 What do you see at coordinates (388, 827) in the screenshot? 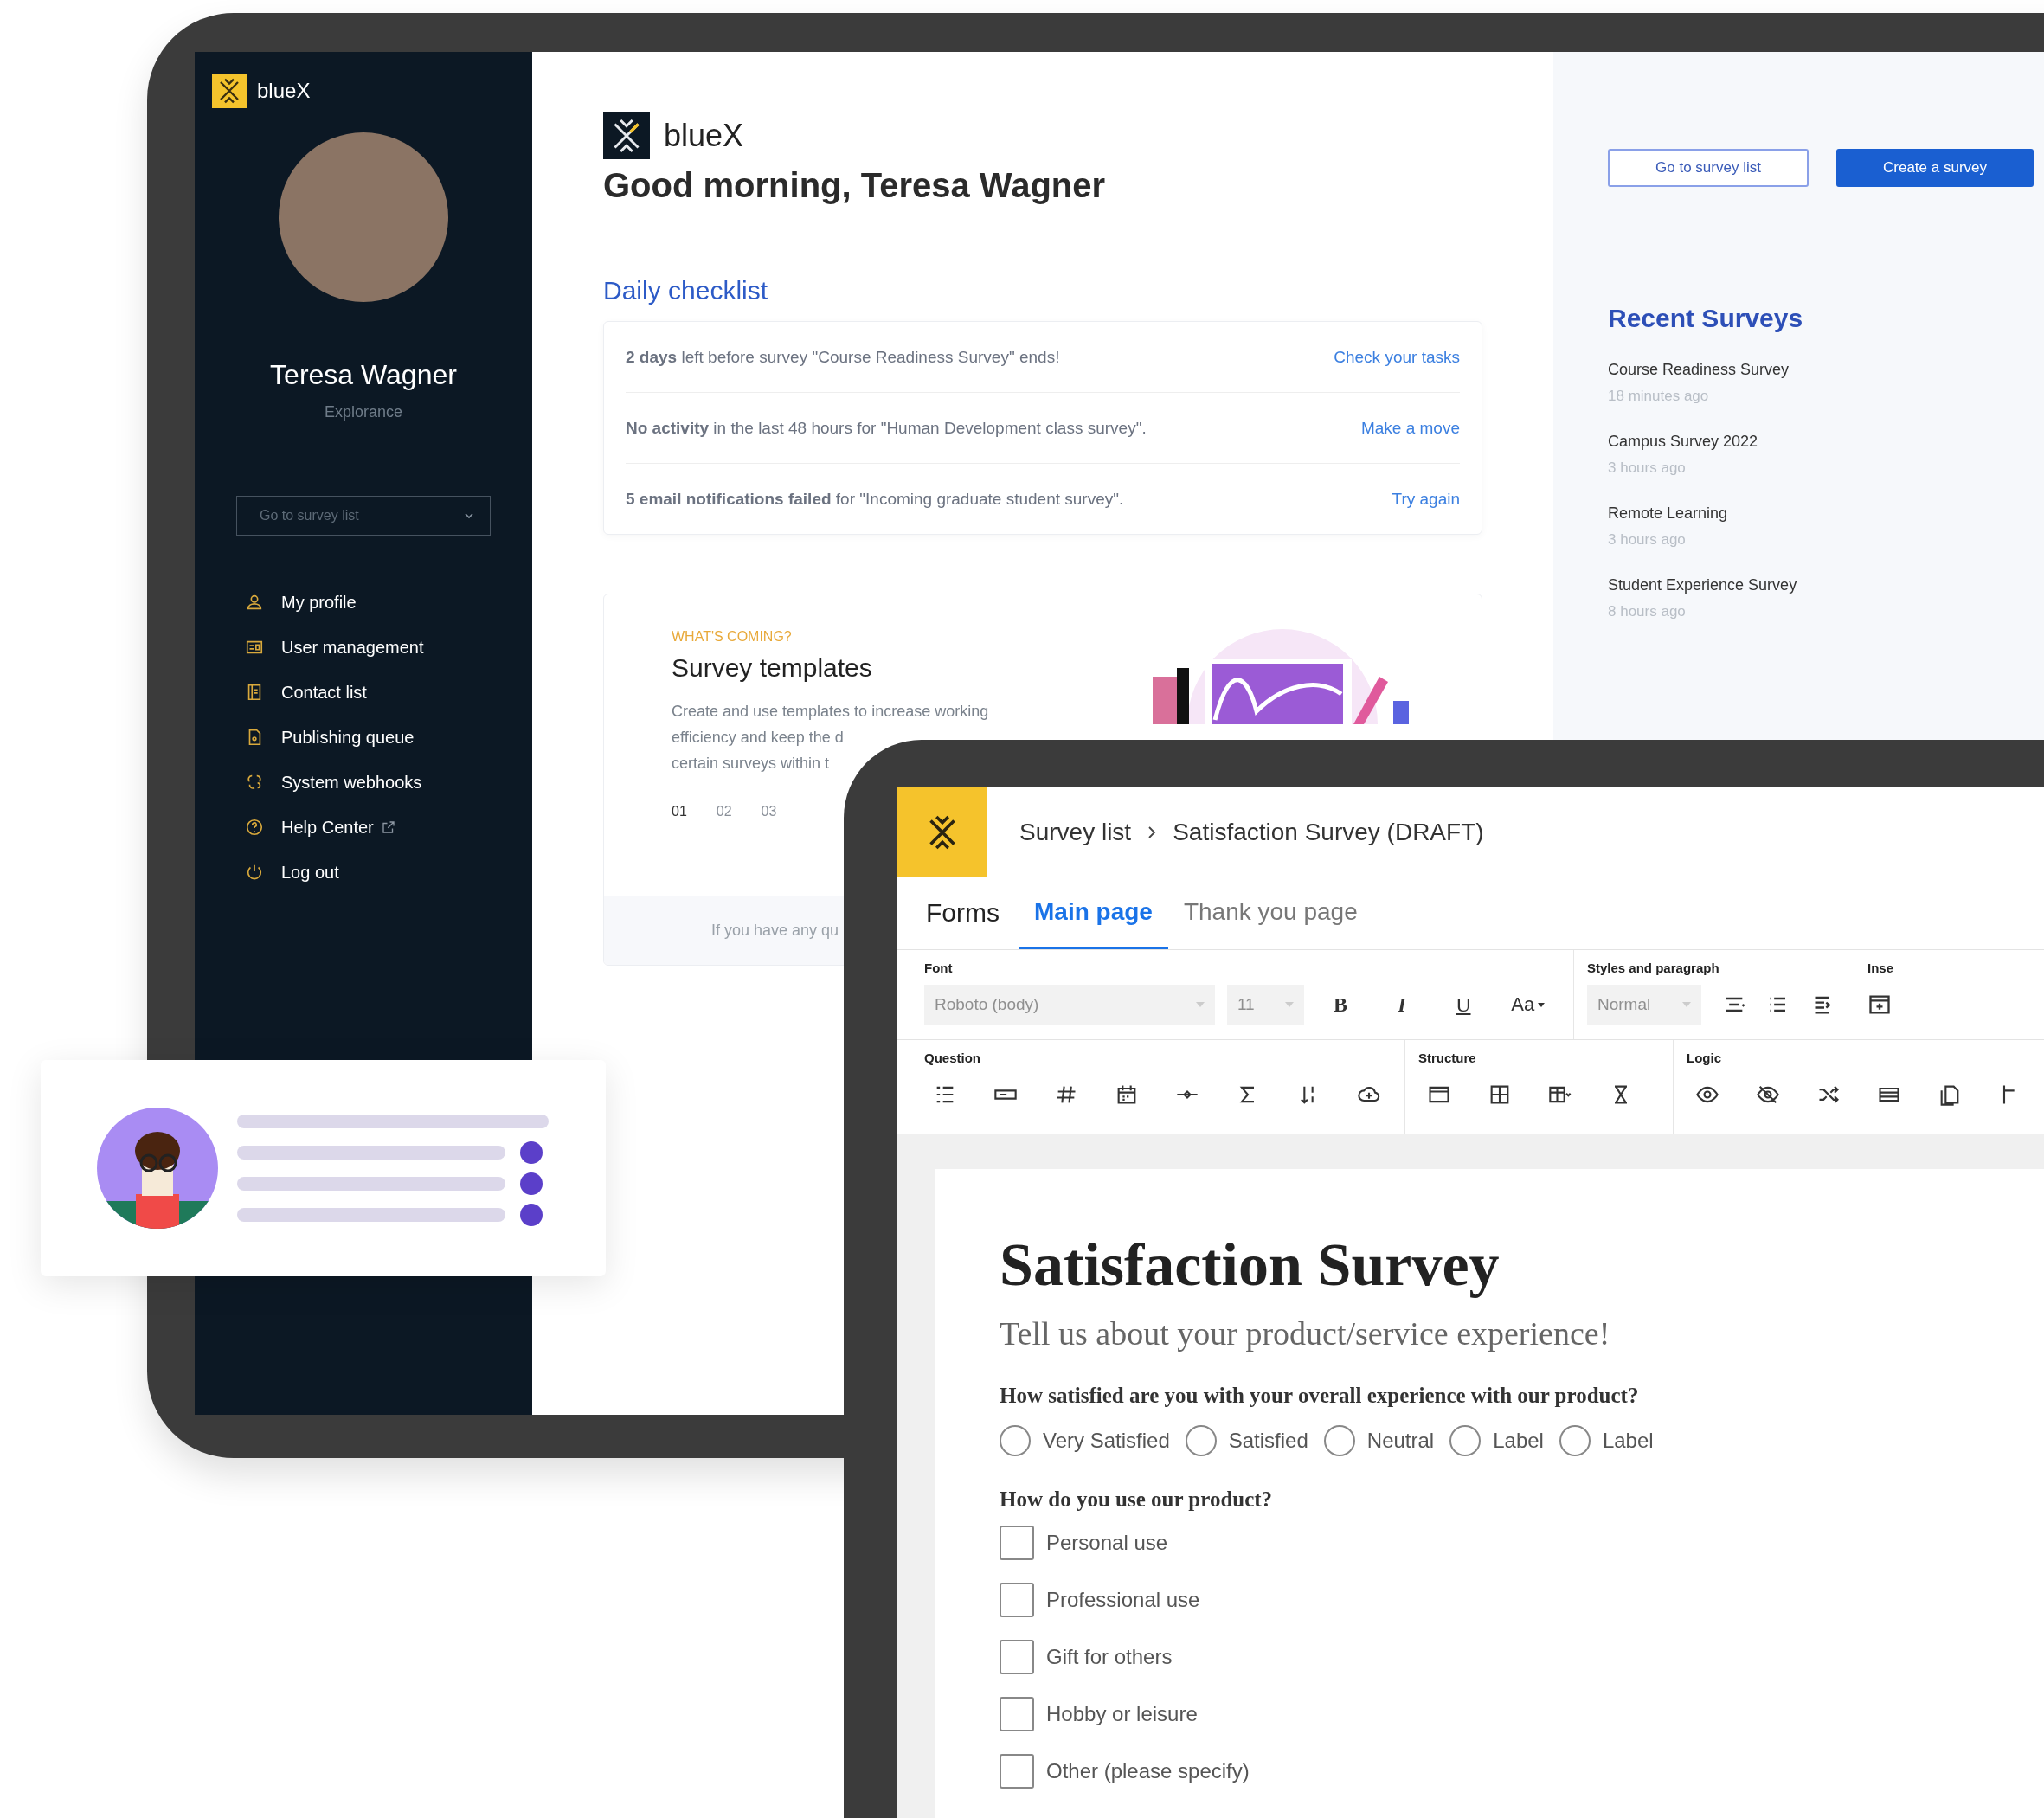
I see `external-link-icon` at bounding box center [388, 827].